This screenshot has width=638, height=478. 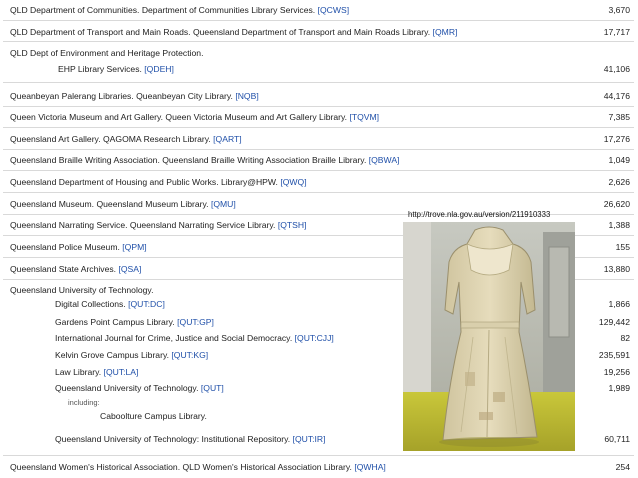 What do you see at coordinates (619, 388) in the screenshot?
I see `record-count: 1,989` at bounding box center [619, 388].